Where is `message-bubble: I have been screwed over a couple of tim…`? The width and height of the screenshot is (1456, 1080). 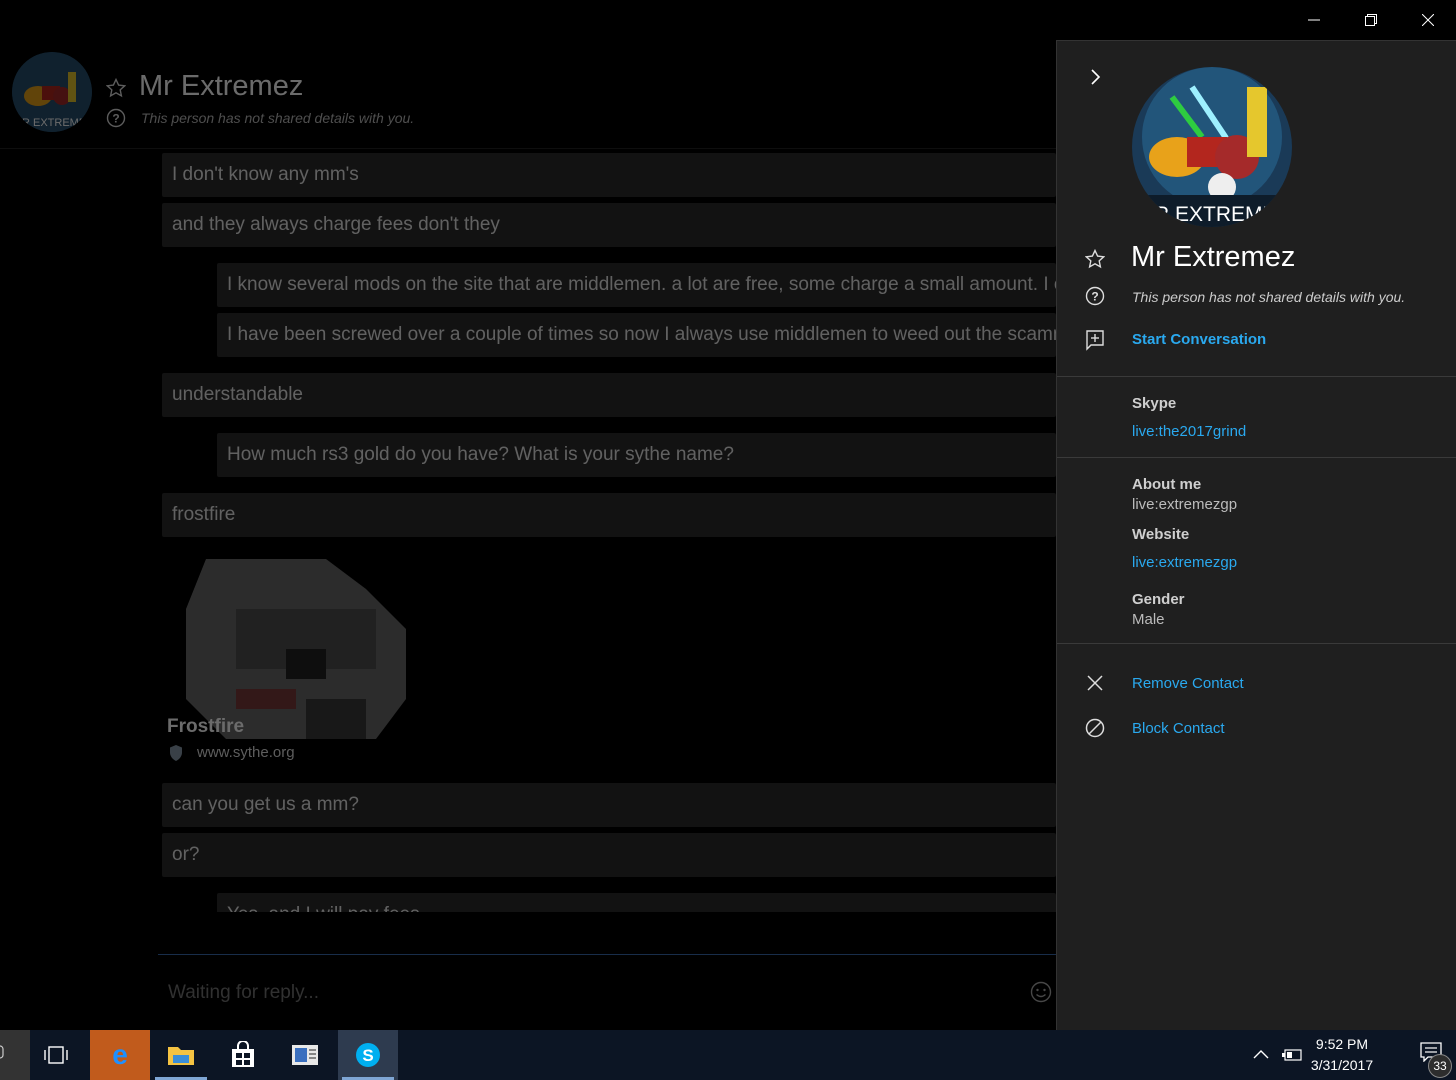
message-bubble: I have been screwed over a couple of tim… is located at coordinates (636, 335).